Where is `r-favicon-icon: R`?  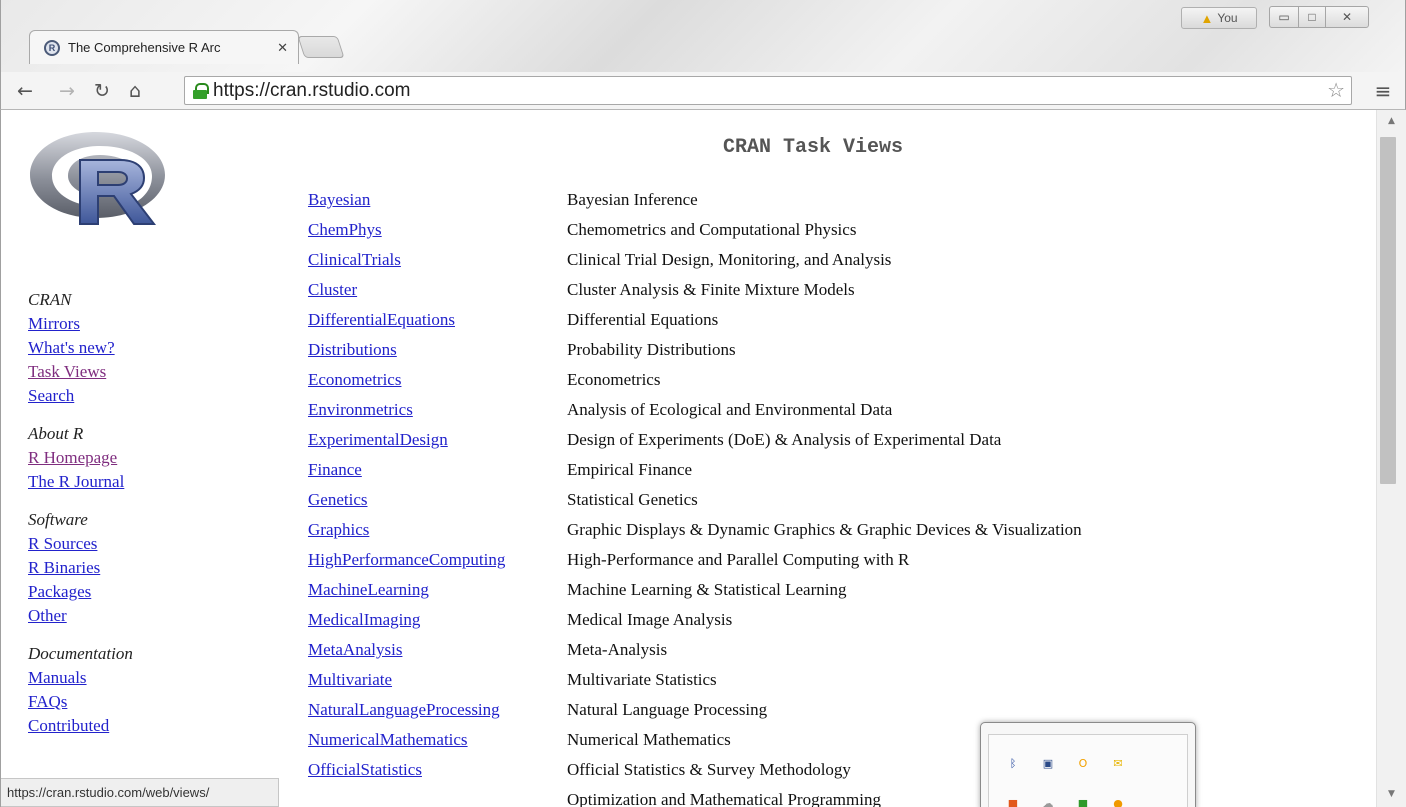
r-favicon-icon: R is located at coordinates (52, 47).